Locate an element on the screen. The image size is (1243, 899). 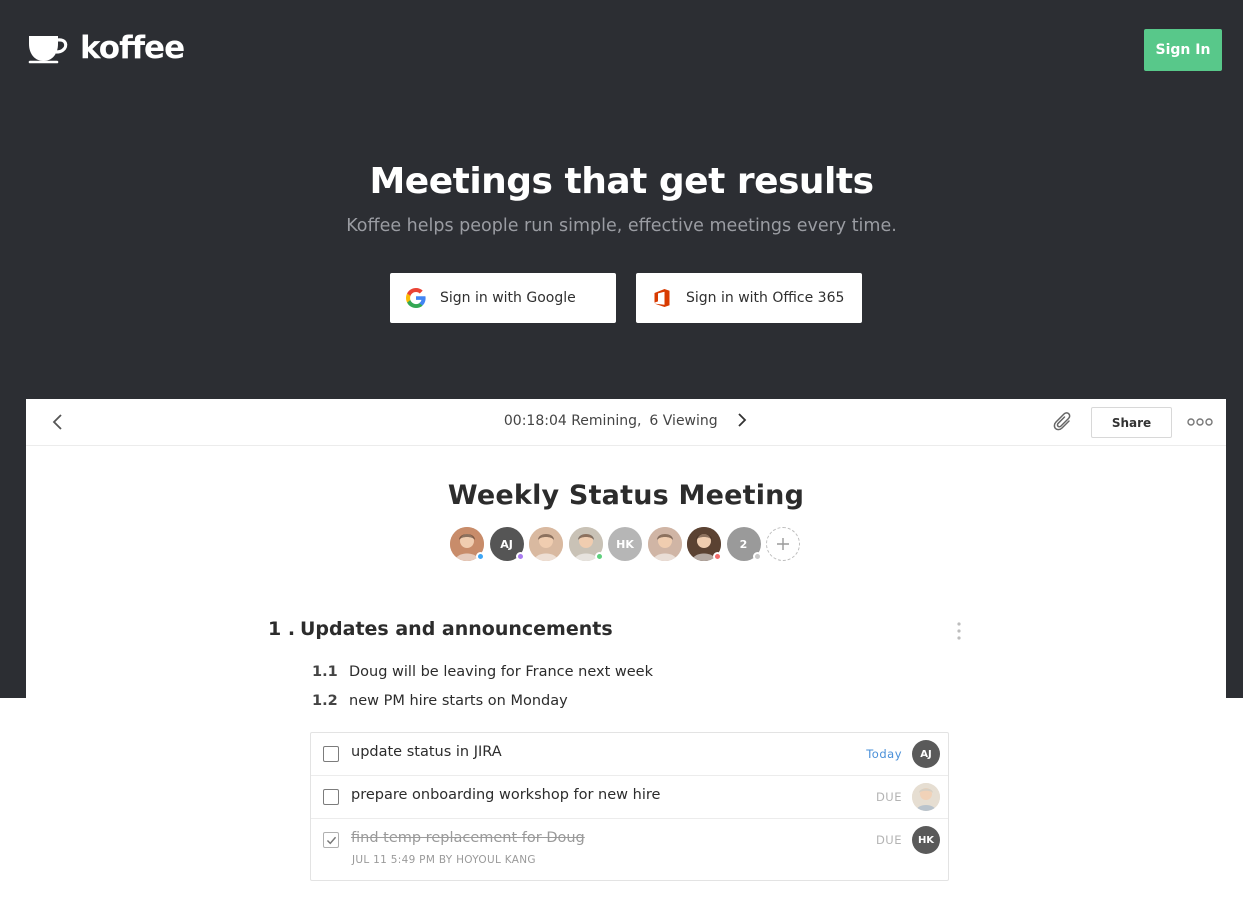
attendee-avatar: 2 is located at coordinates (744, 544).